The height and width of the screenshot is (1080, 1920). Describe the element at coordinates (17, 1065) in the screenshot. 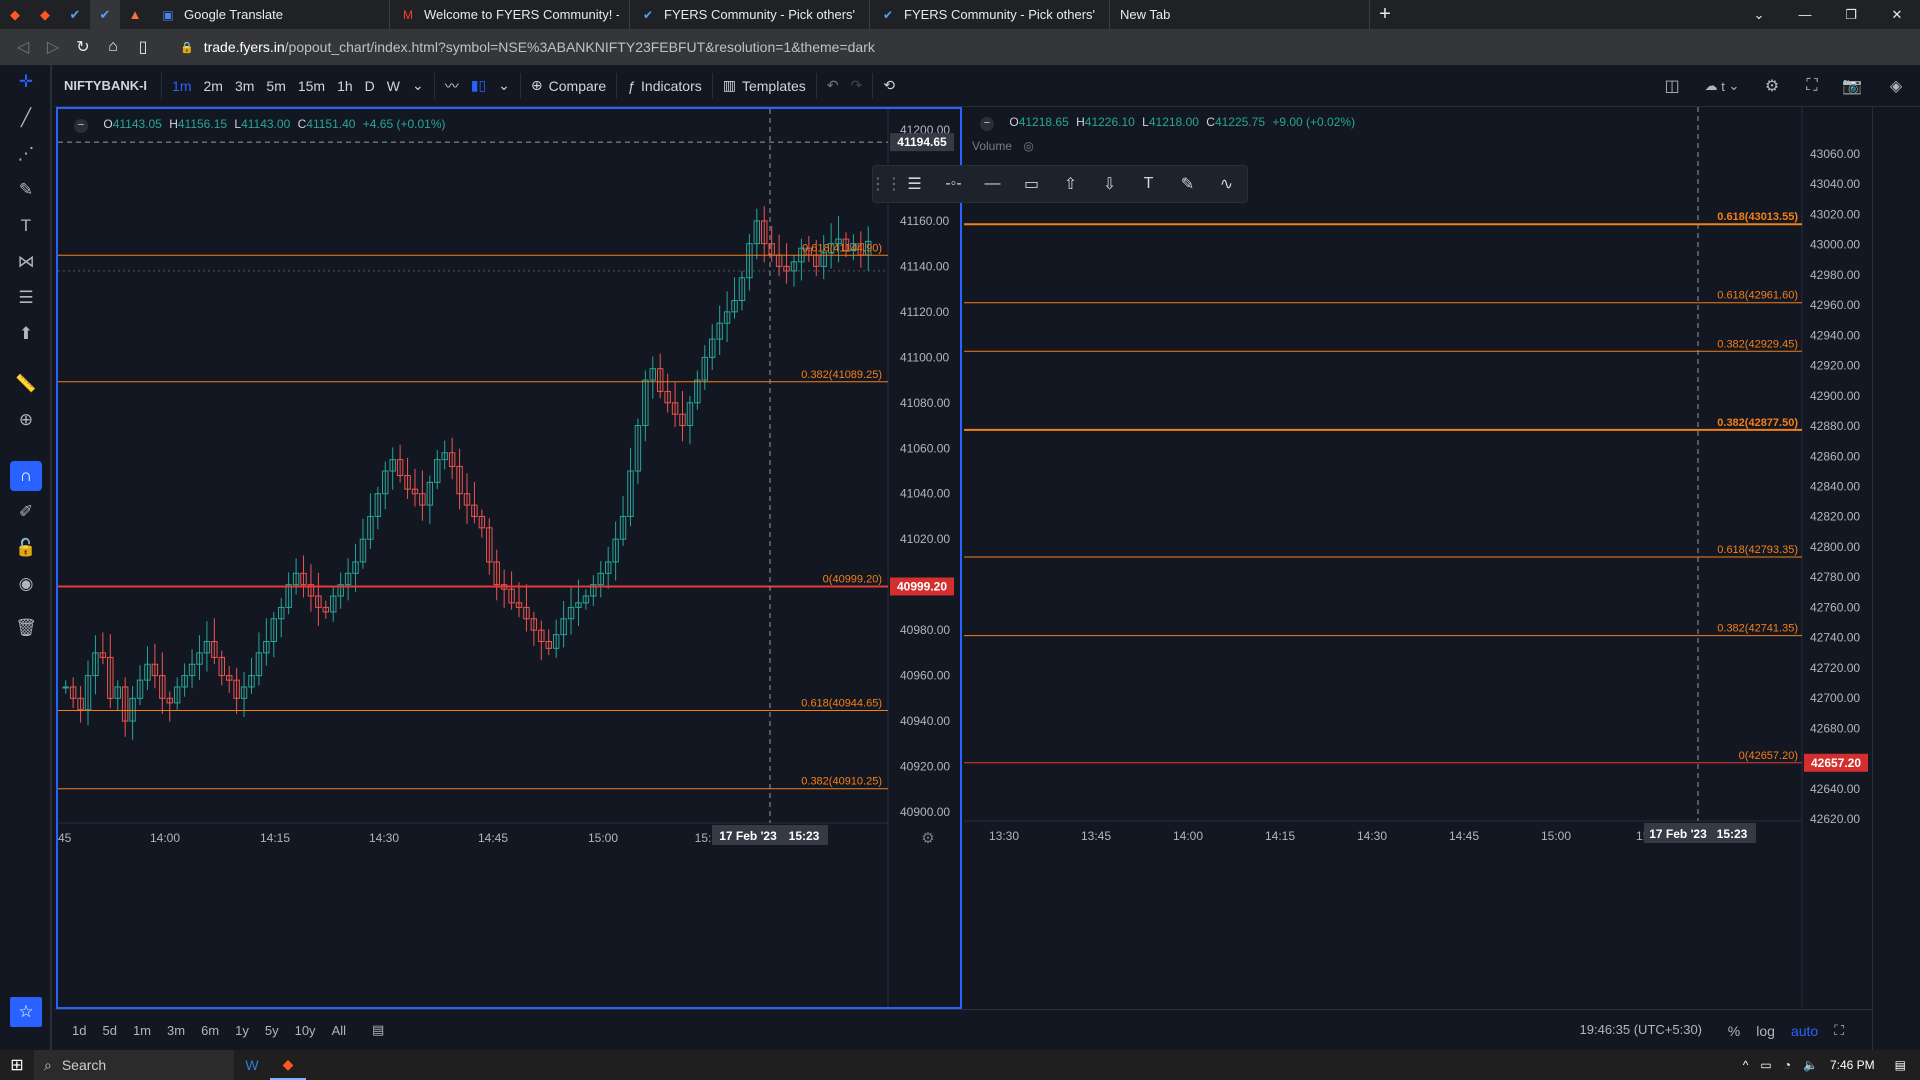

I see `windows-start-icon: ⊞` at that location.